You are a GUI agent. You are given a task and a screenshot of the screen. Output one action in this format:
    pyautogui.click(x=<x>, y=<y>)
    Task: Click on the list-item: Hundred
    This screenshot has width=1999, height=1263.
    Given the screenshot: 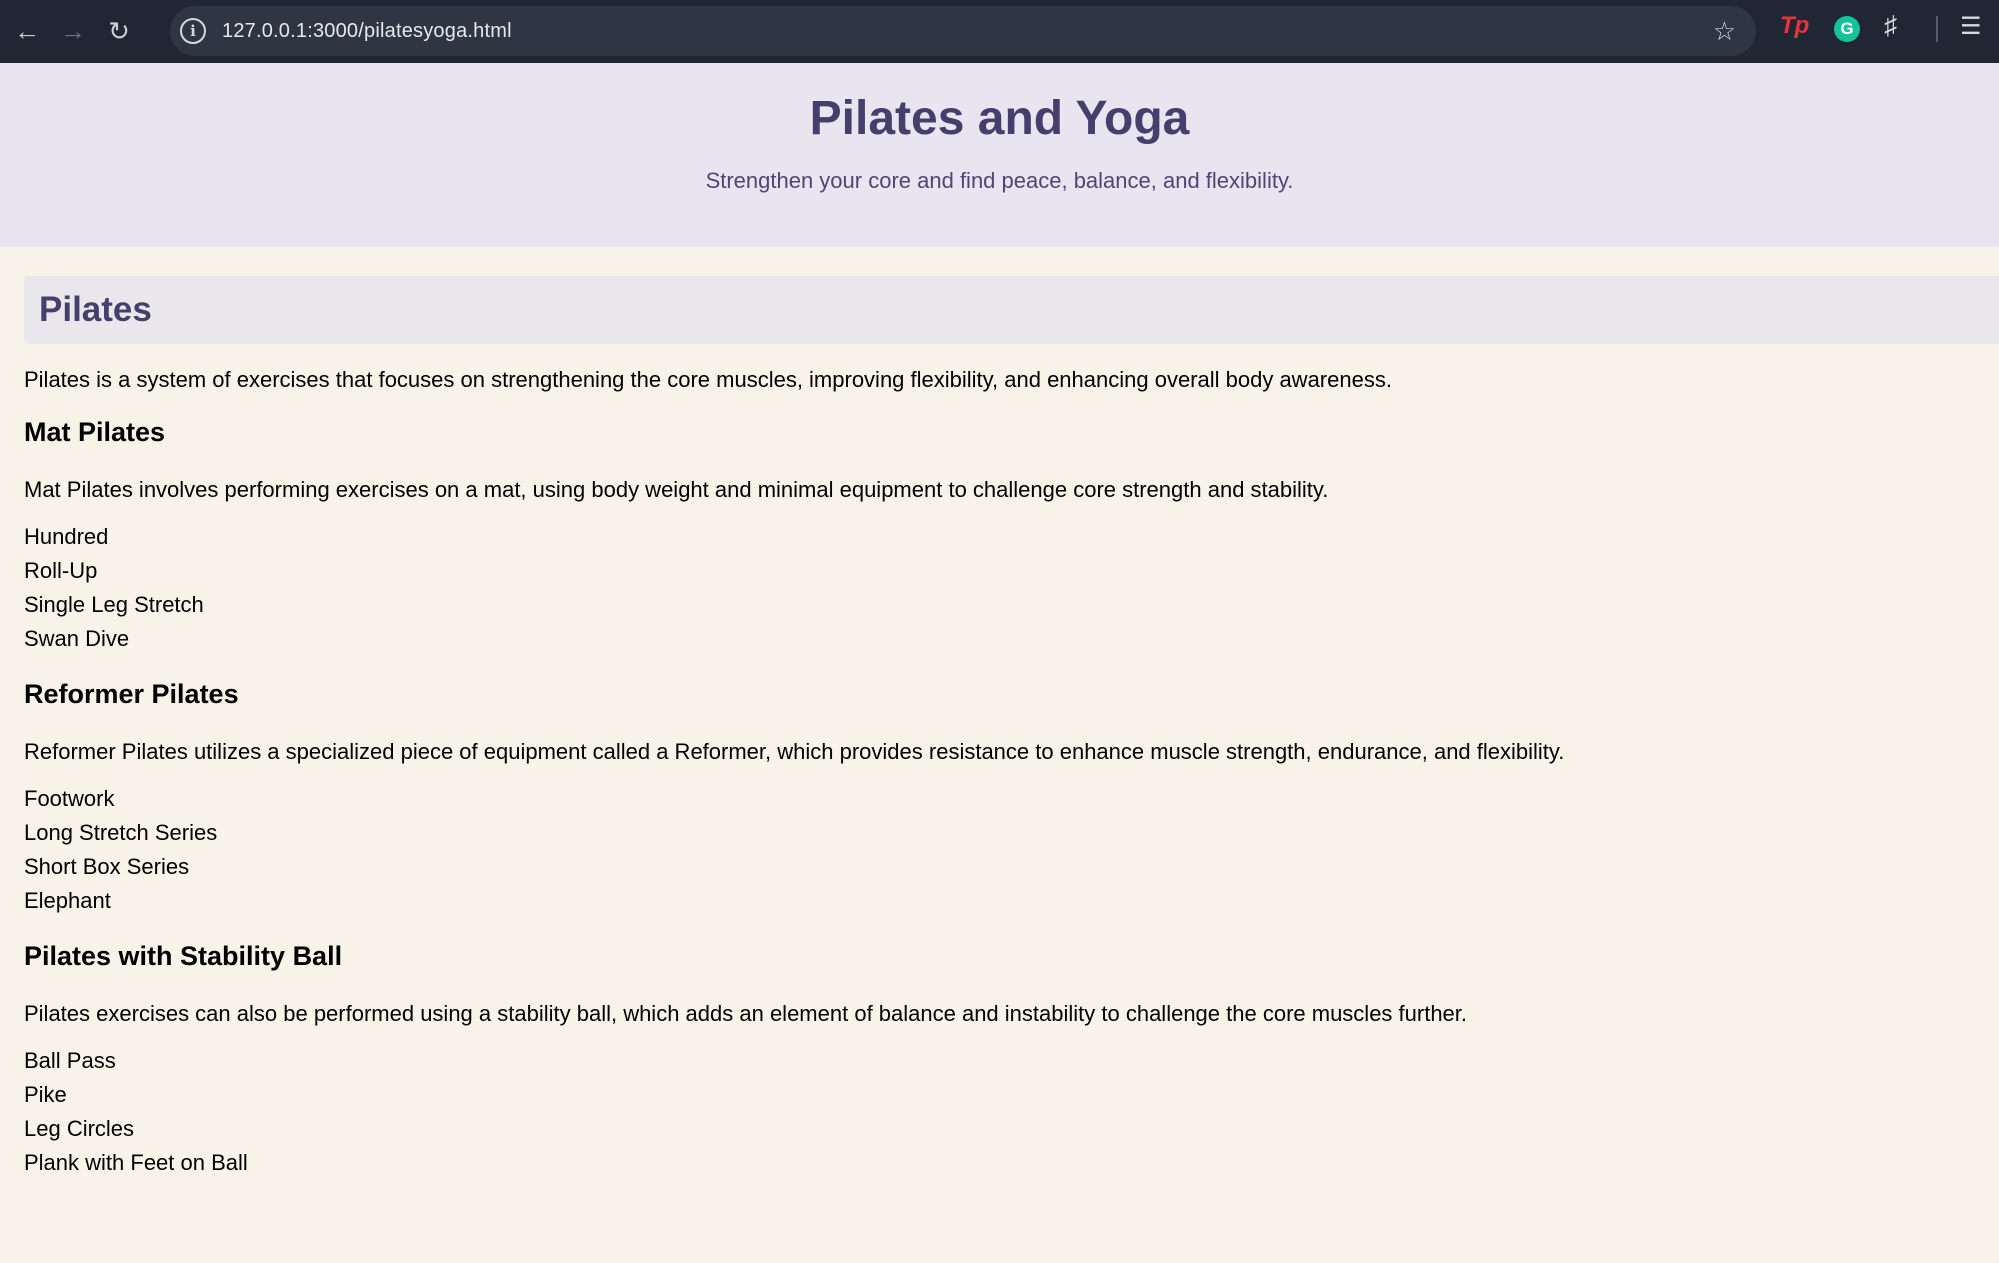 What is the action you would take?
    pyautogui.click(x=66, y=536)
    